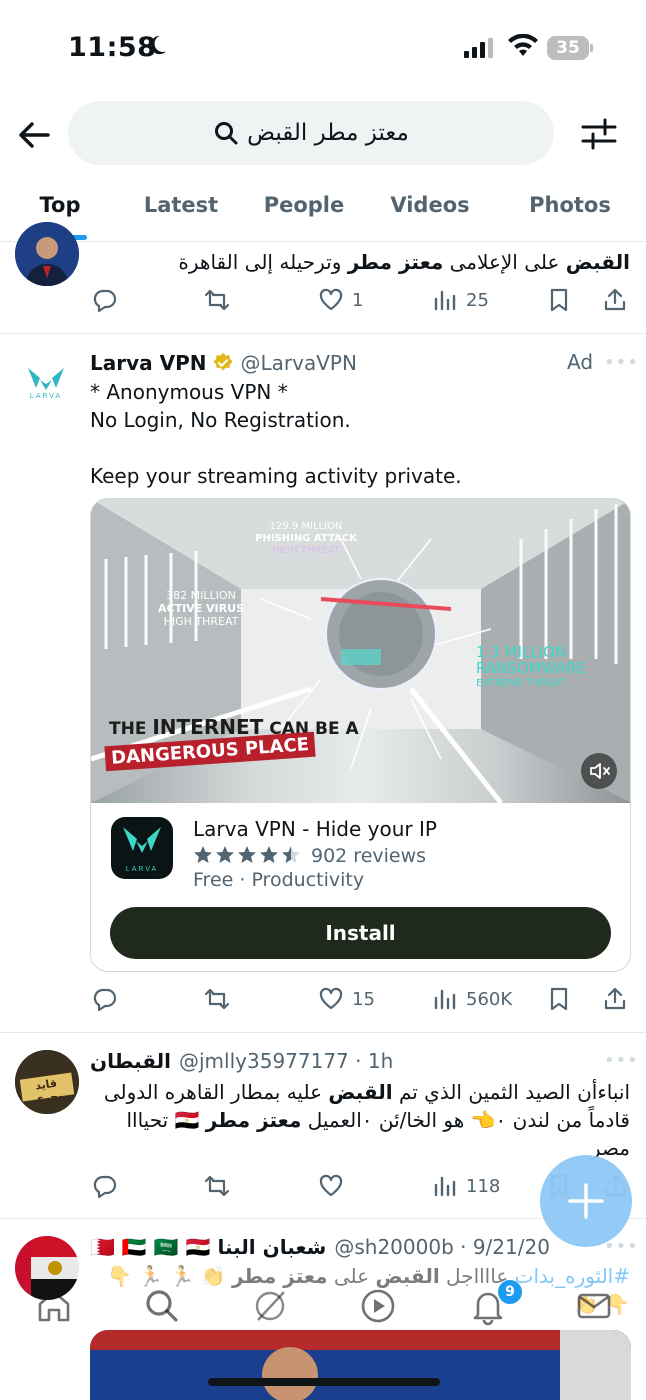 The image size is (646, 1400). What do you see at coordinates (430, 205) in the screenshot?
I see `tab-videos-label: Videos` at bounding box center [430, 205].